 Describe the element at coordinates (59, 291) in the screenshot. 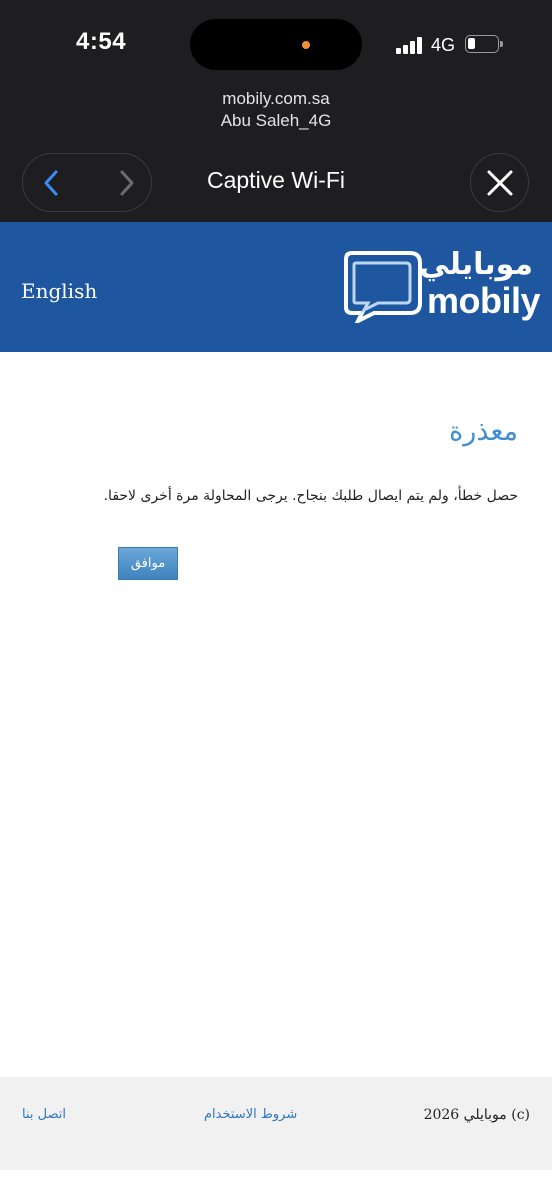

I see `language-switch-link: English` at that location.